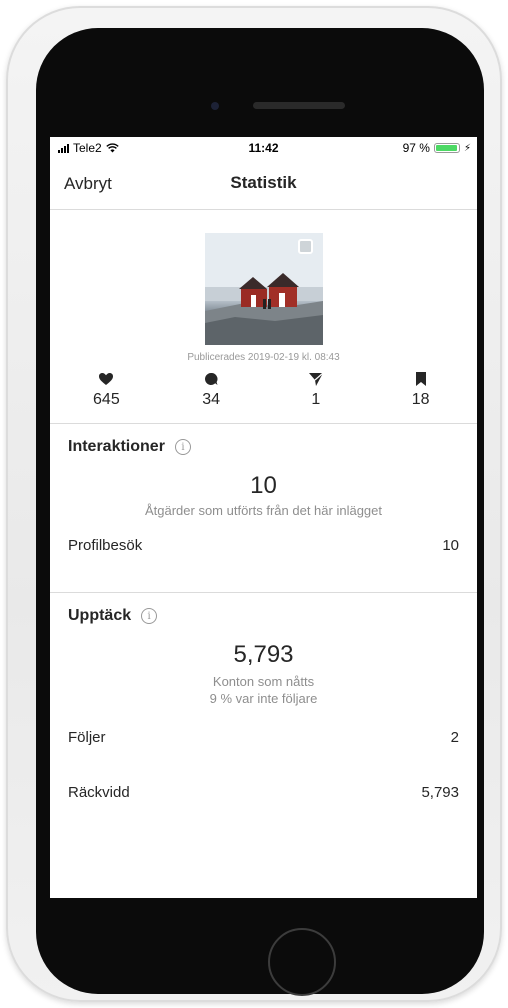 Image resolution: width=508 pixels, height=1008 pixels. What do you see at coordinates (263, 609) in the screenshot?
I see `discovery-header: Upptäck i` at bounding box center [263, 609].